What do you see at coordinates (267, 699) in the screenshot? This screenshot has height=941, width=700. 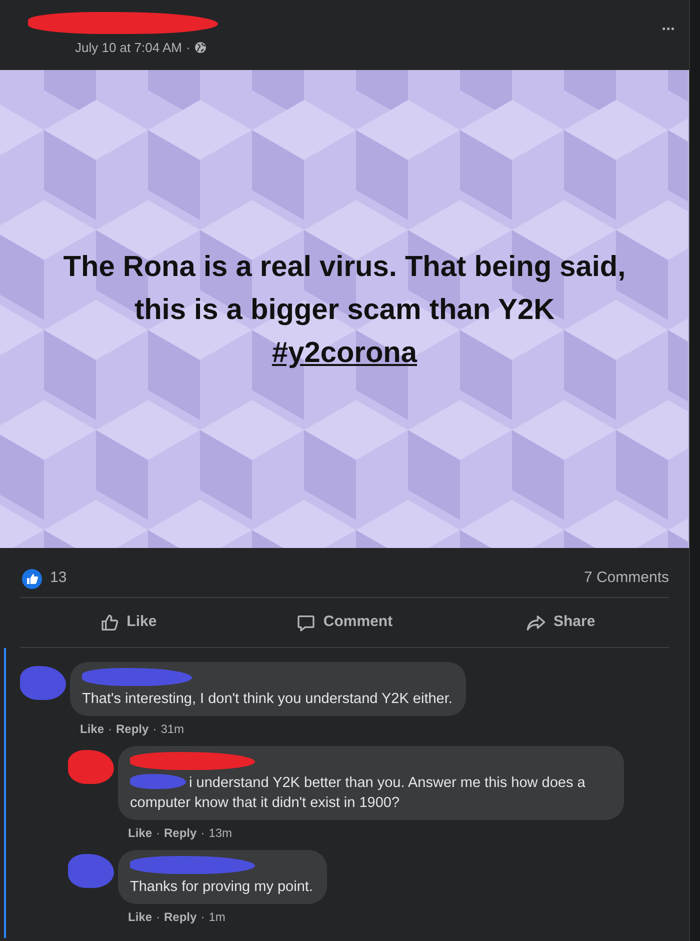 I see `comment-text: That's interesting, I don't think you understand Y2K either.` at bounding box center [267, 699].